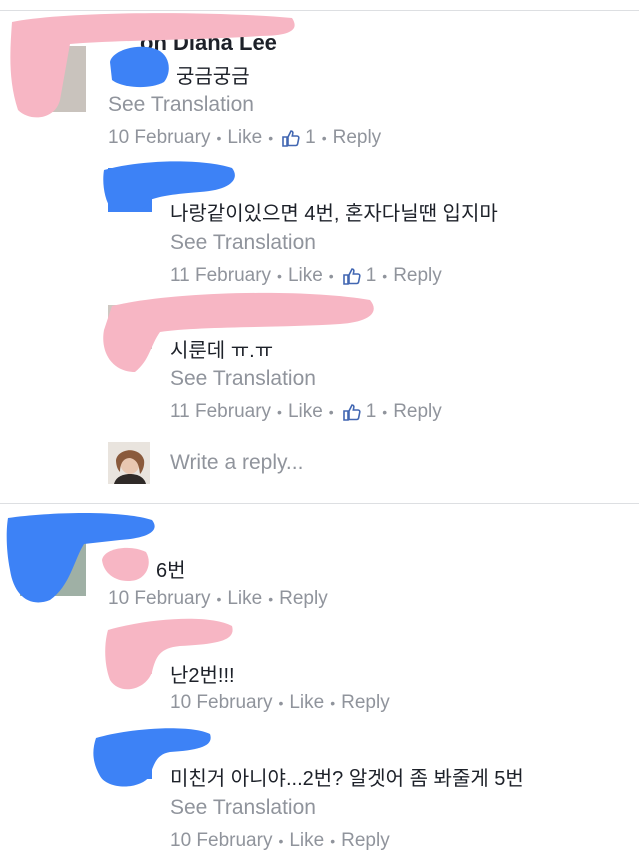 The width and height of the screenshot is (639, 853). I want to click on redaction-pink-reply, so click(238, 332).